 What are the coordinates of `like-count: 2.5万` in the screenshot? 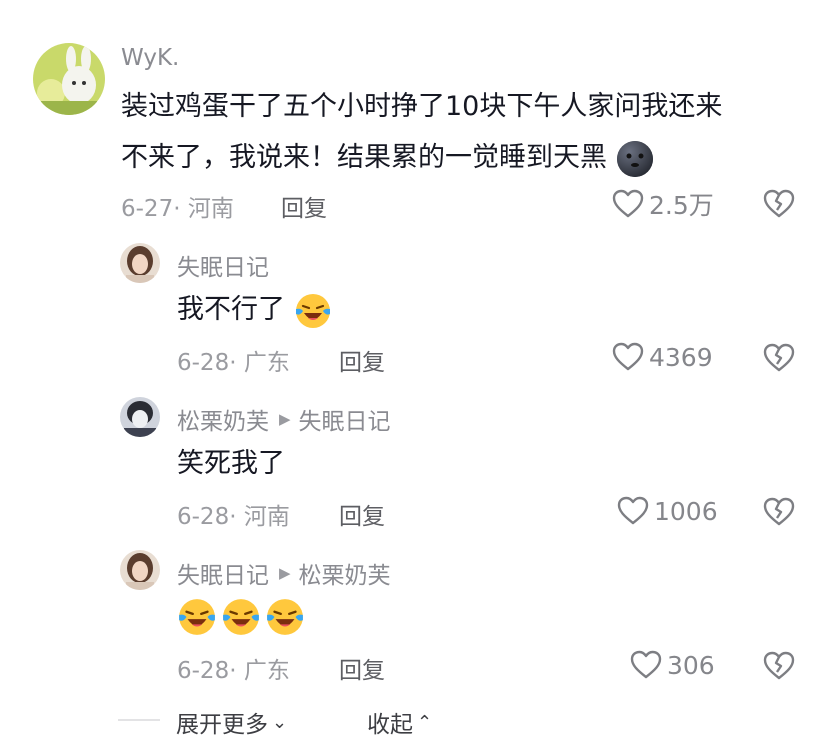 It's located at (681, 205).